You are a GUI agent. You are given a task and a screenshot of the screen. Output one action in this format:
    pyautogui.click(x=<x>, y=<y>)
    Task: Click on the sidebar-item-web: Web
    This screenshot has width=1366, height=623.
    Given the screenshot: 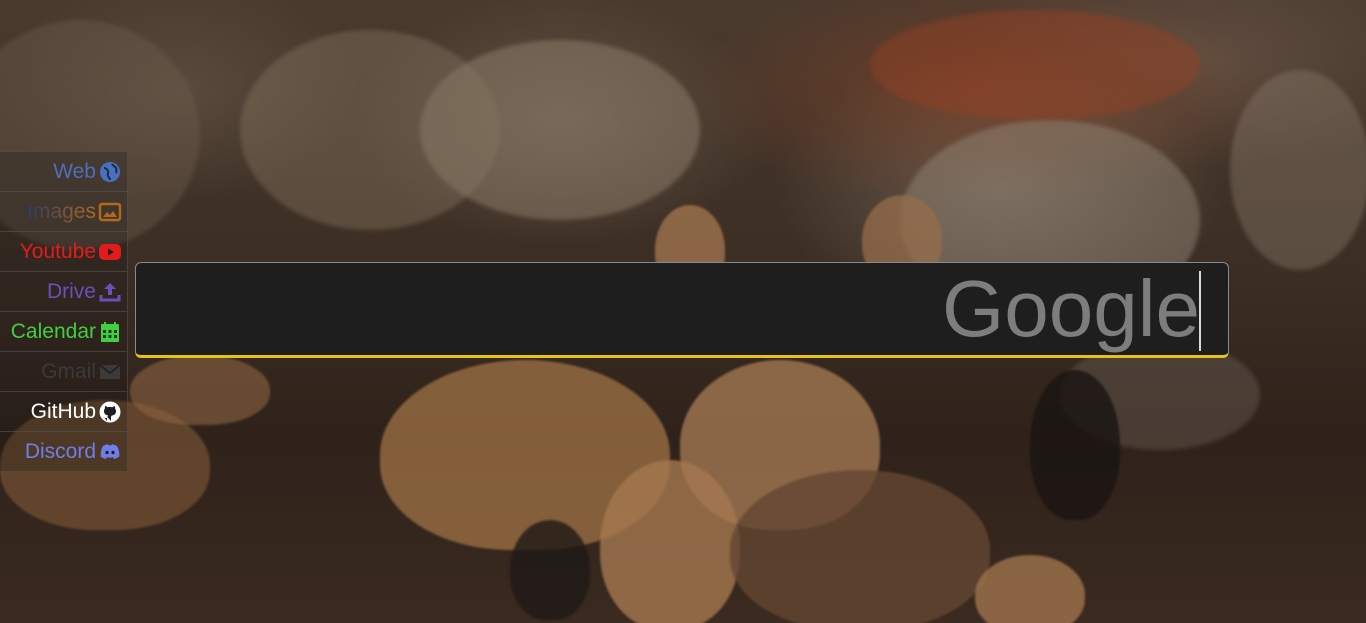 What is the action you would take?
    pyautogui.click(x=63, y=172)
    